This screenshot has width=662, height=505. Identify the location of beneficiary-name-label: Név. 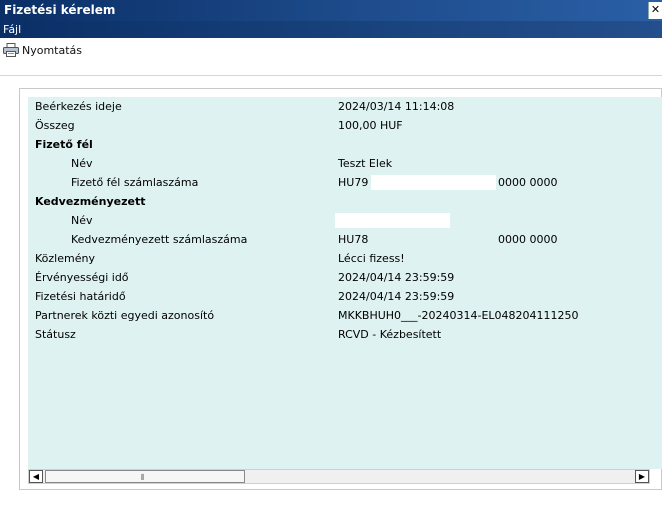
(82, 220).